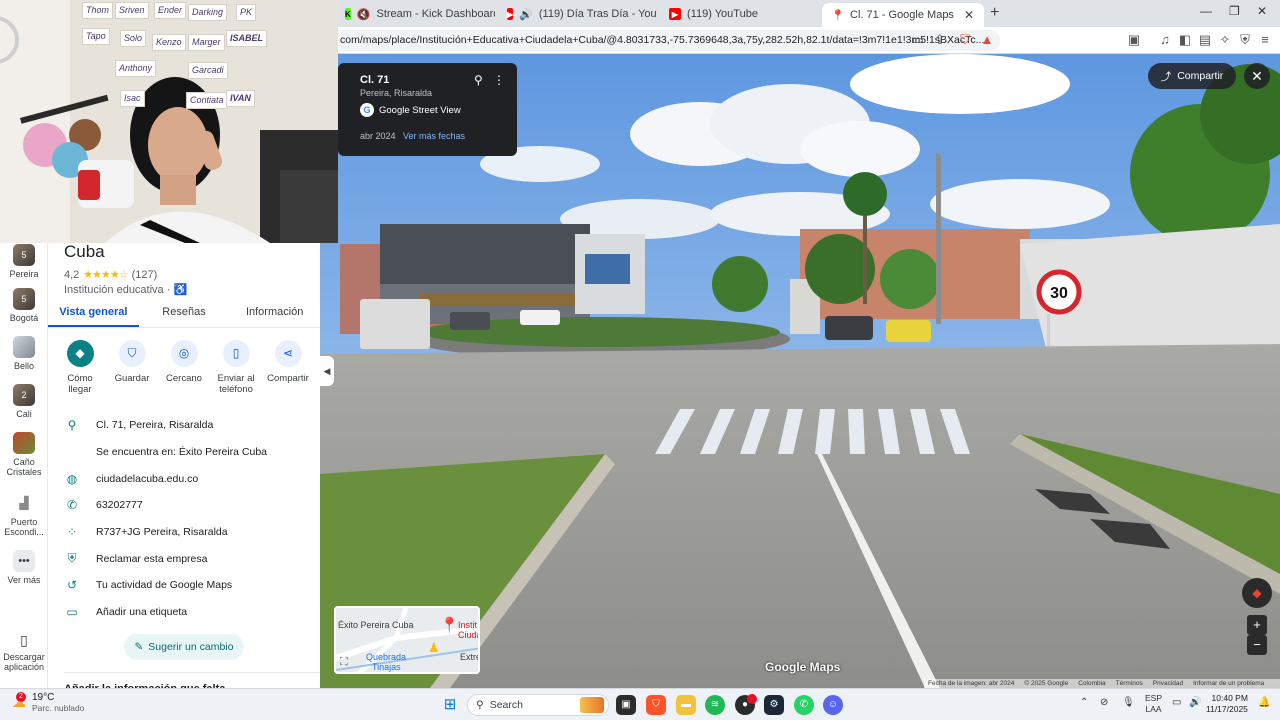 The width and height of the screenshot is (1280, 720). What do you see at coordinates (1257, 625) in the screenshot?
I see `zoom-in-button: +` at bounding box center [1257, 625].